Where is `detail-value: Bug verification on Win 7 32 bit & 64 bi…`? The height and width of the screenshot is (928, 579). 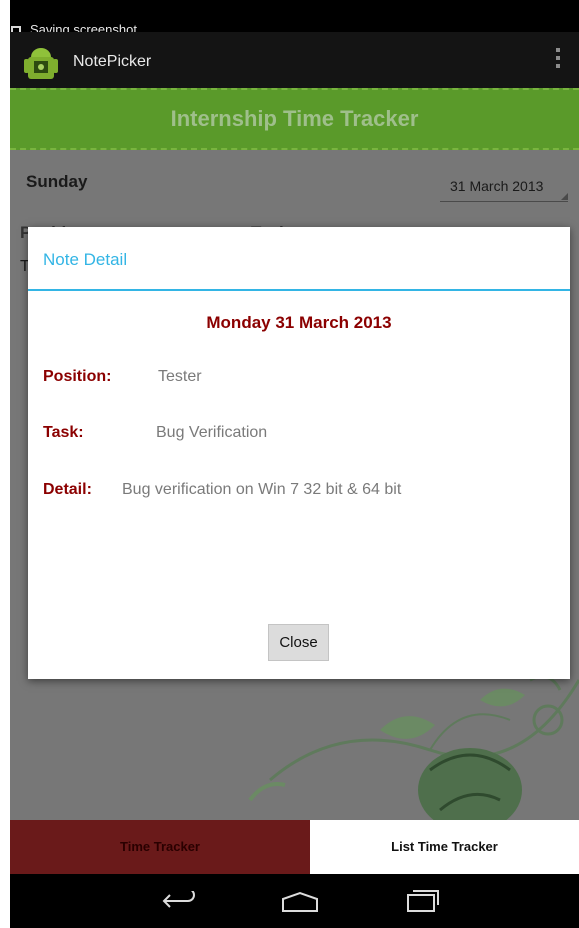 detail-value: Bug verification on Win 7 32 bit & 64 bi… is located at coordinates (262, 489).